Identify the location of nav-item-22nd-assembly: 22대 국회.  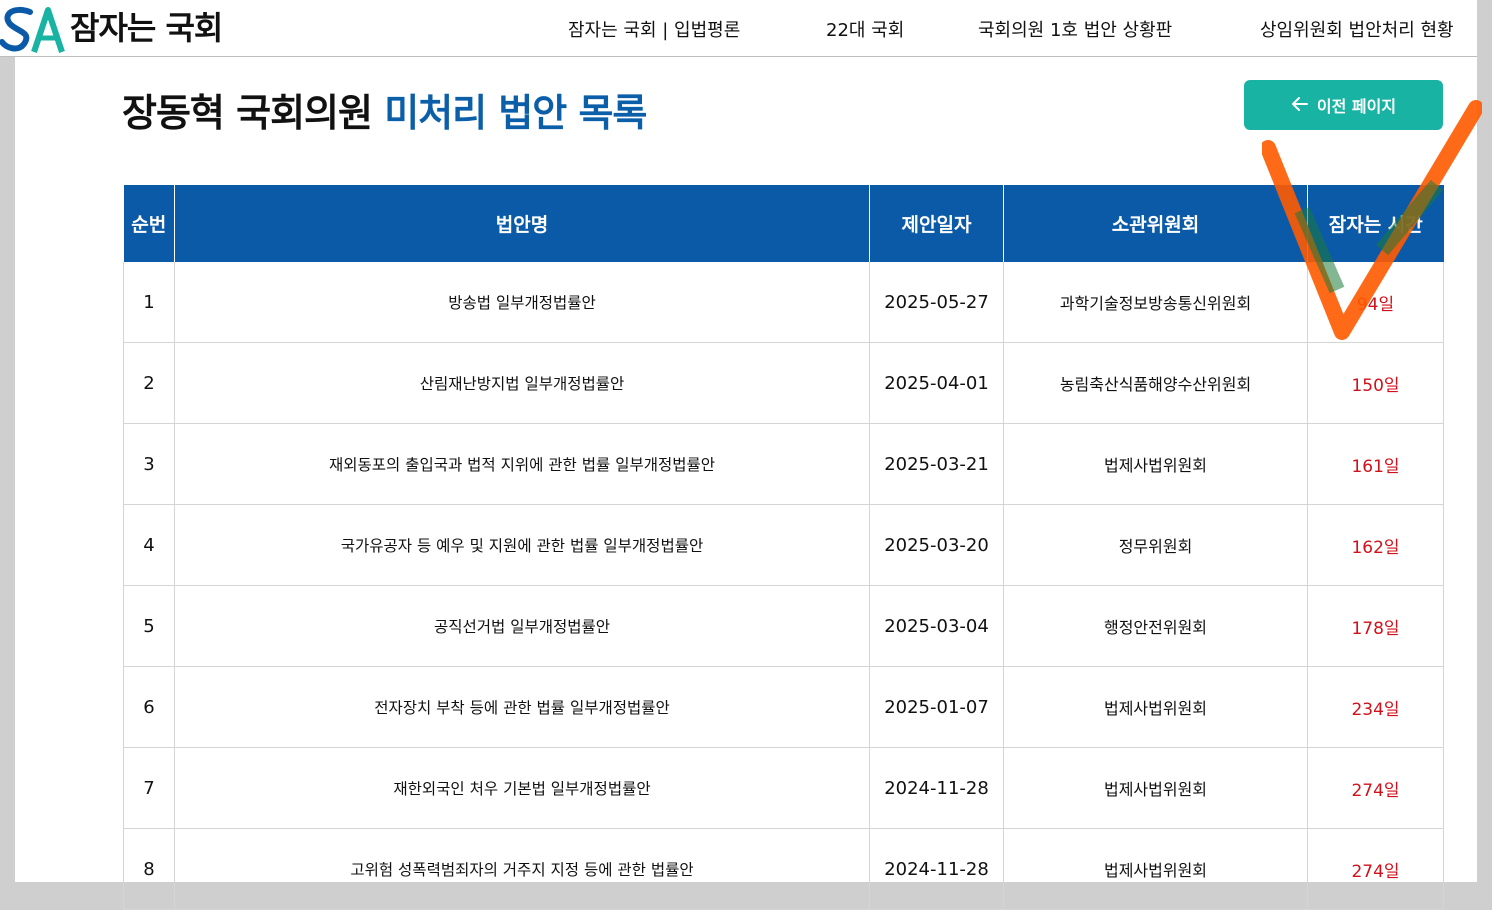
(865, 29).